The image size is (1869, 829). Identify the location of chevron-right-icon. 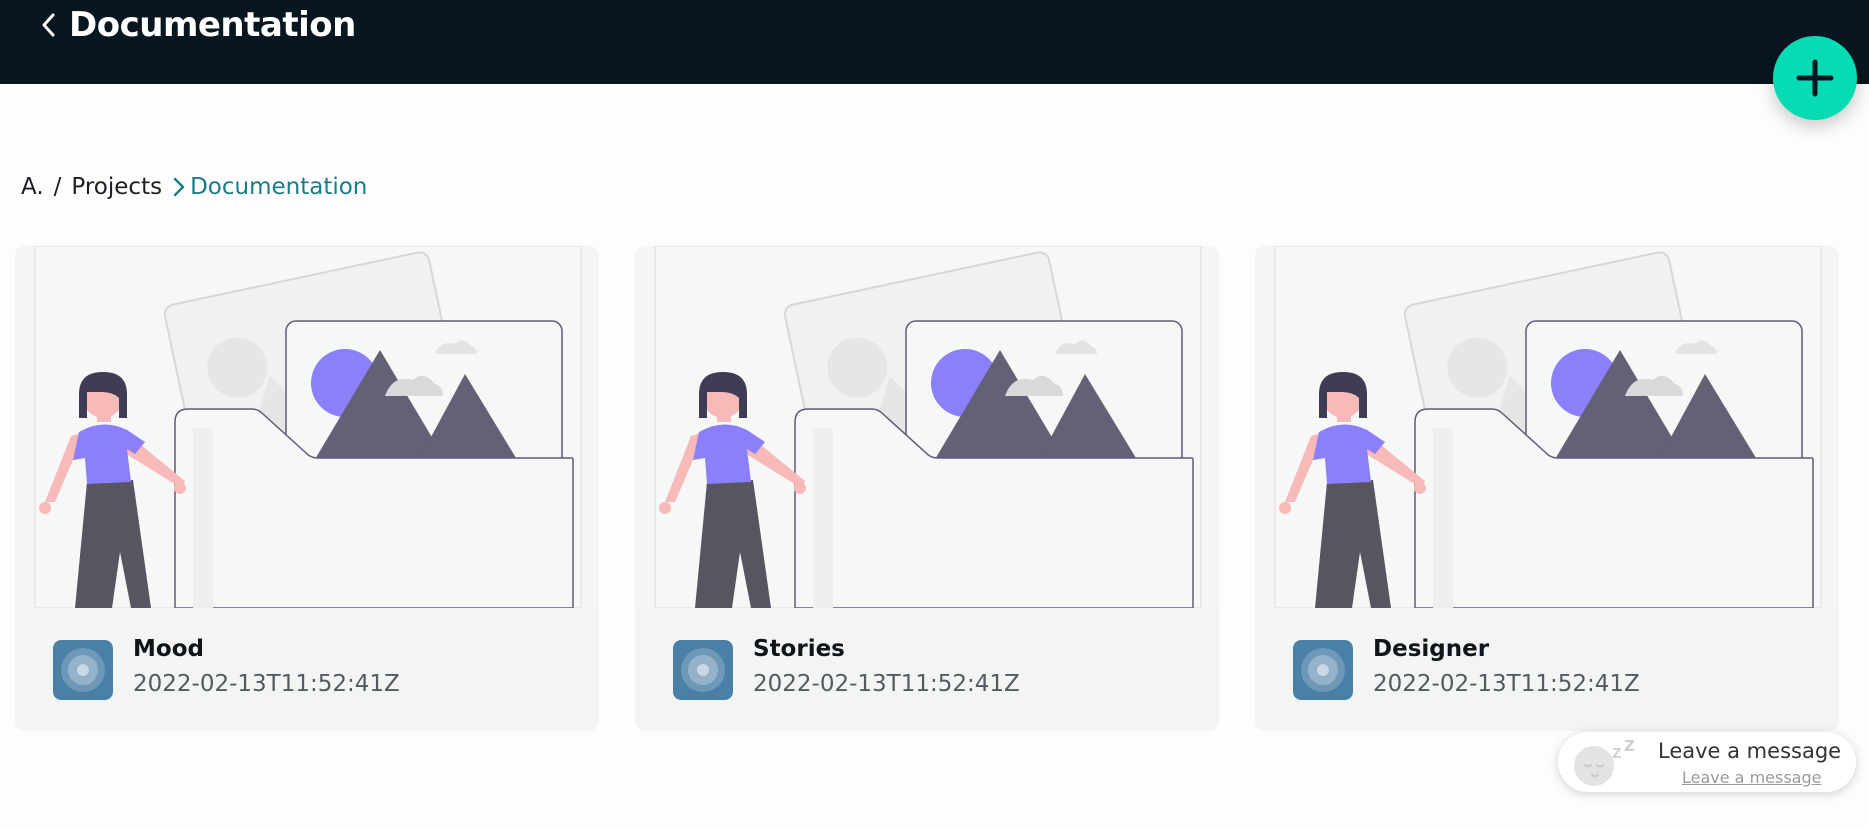
(179, 187).